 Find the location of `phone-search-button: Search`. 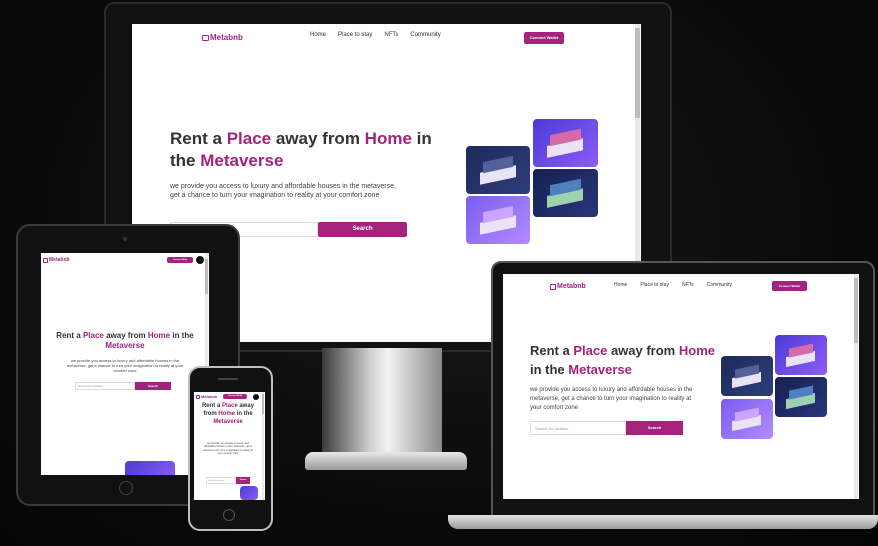

phone-search-button: Search is located at coordinates (243, 480).